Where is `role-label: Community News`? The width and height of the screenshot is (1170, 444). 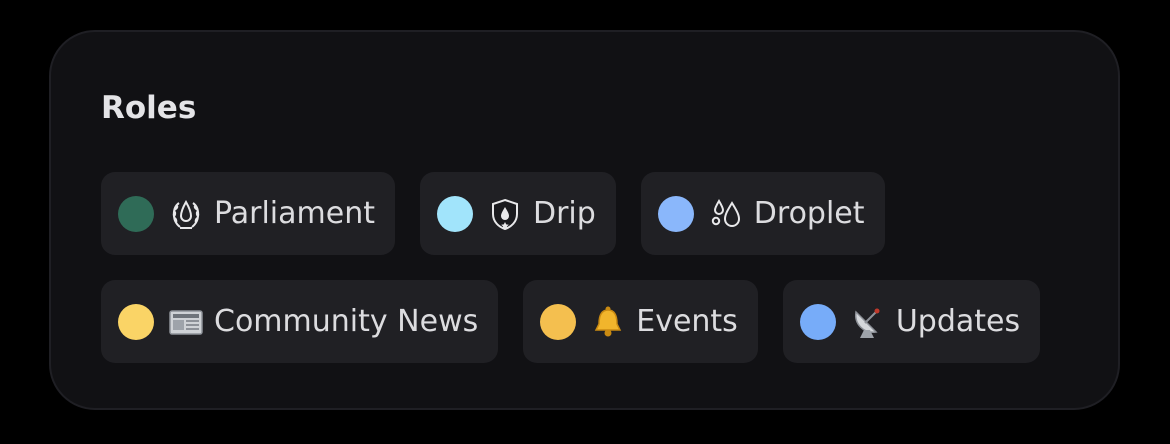
role-label: Community News is located at coordinates (346, 321).